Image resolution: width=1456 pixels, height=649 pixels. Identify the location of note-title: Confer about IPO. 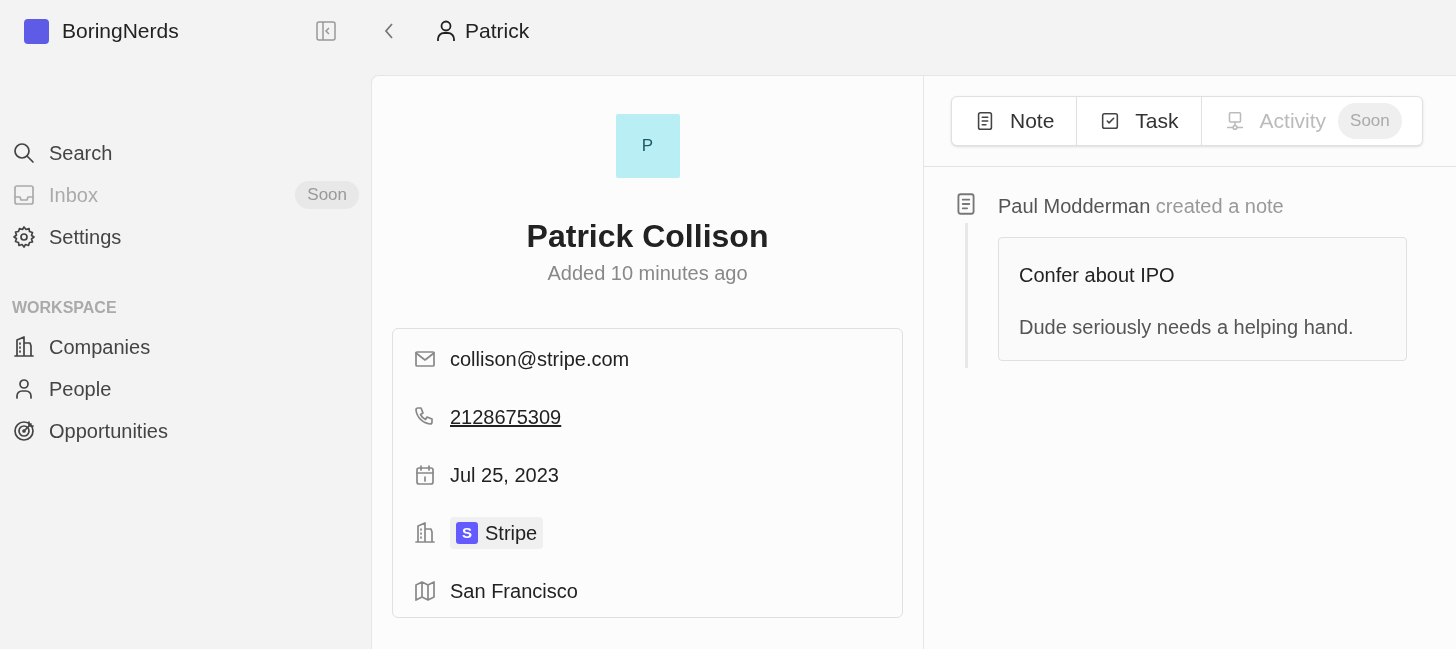
(1097, 275).